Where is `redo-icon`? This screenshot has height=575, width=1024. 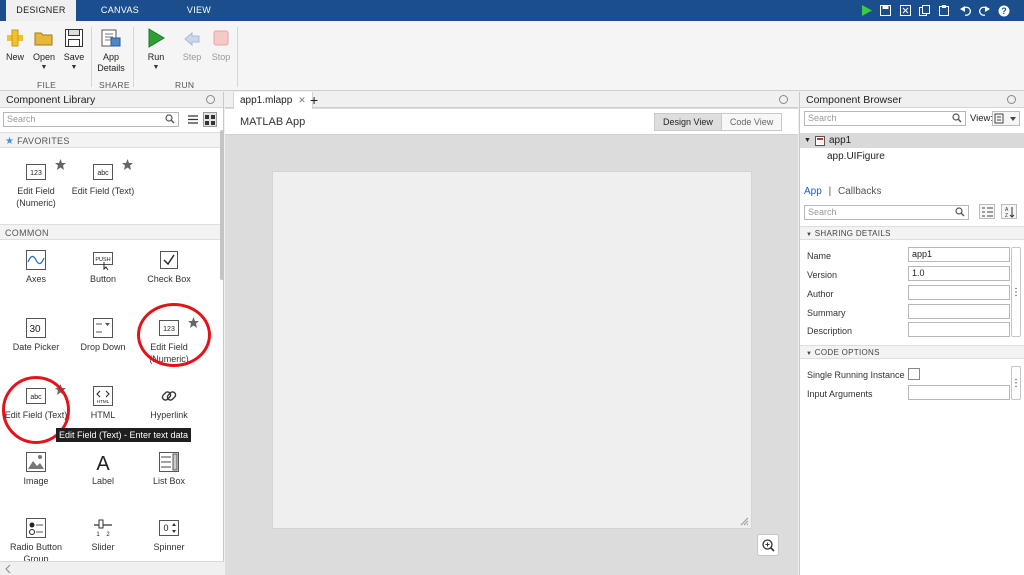
redo-icon is located at coordinates (984, 10).